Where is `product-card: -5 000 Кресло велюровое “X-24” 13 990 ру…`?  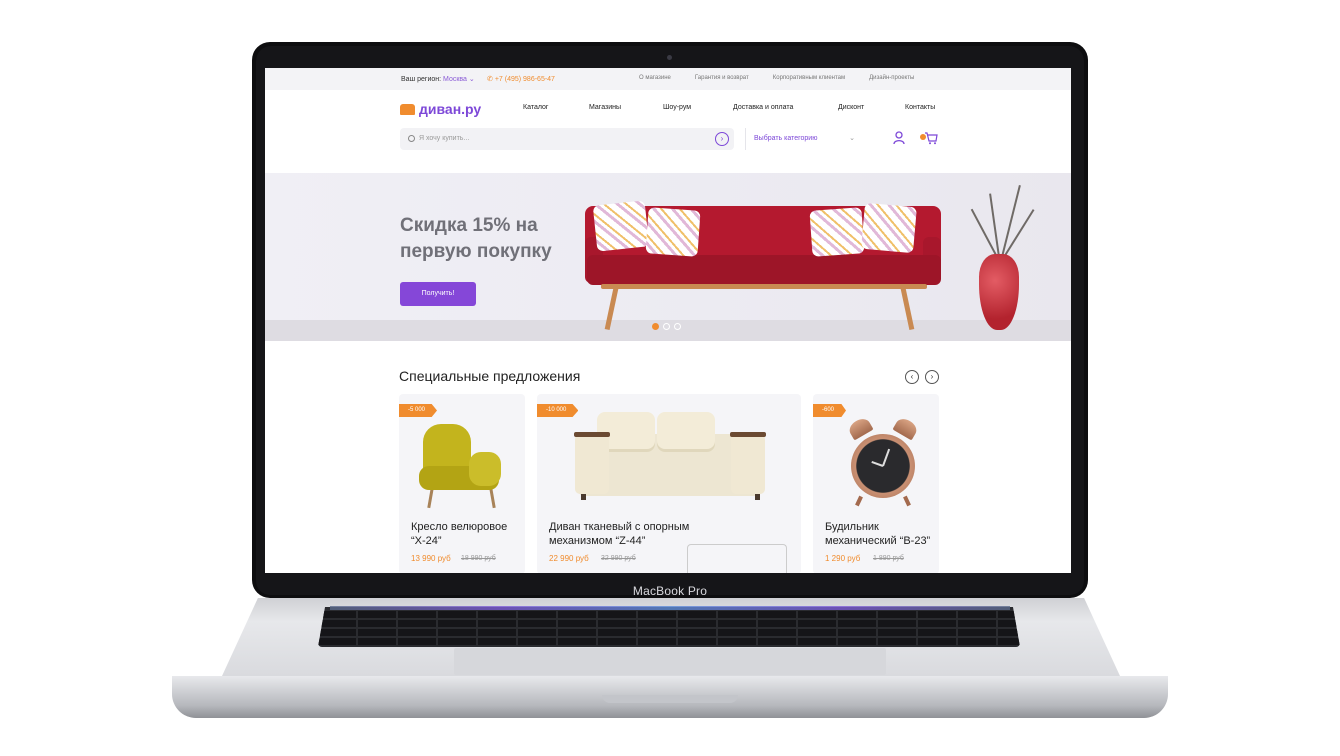 product-card: -5 000 Кресло велюровое “X-24” 13 990 ру… is located at coordinates (462, 483).